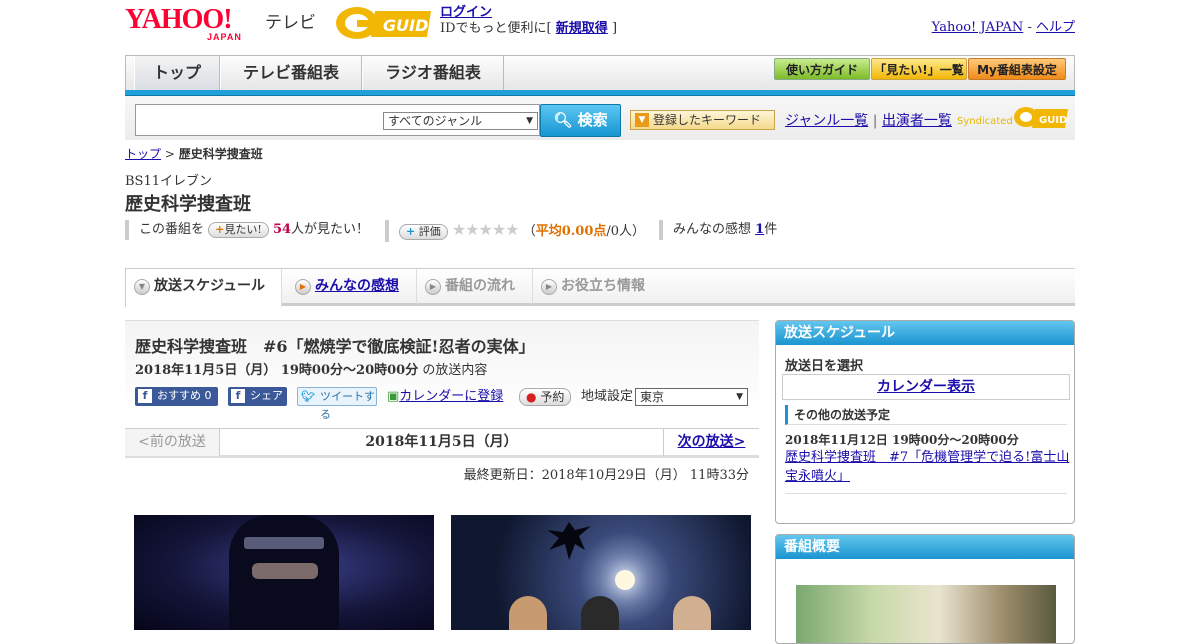  I want to click on syndicated-label: Syndicated, so click(985, 121).